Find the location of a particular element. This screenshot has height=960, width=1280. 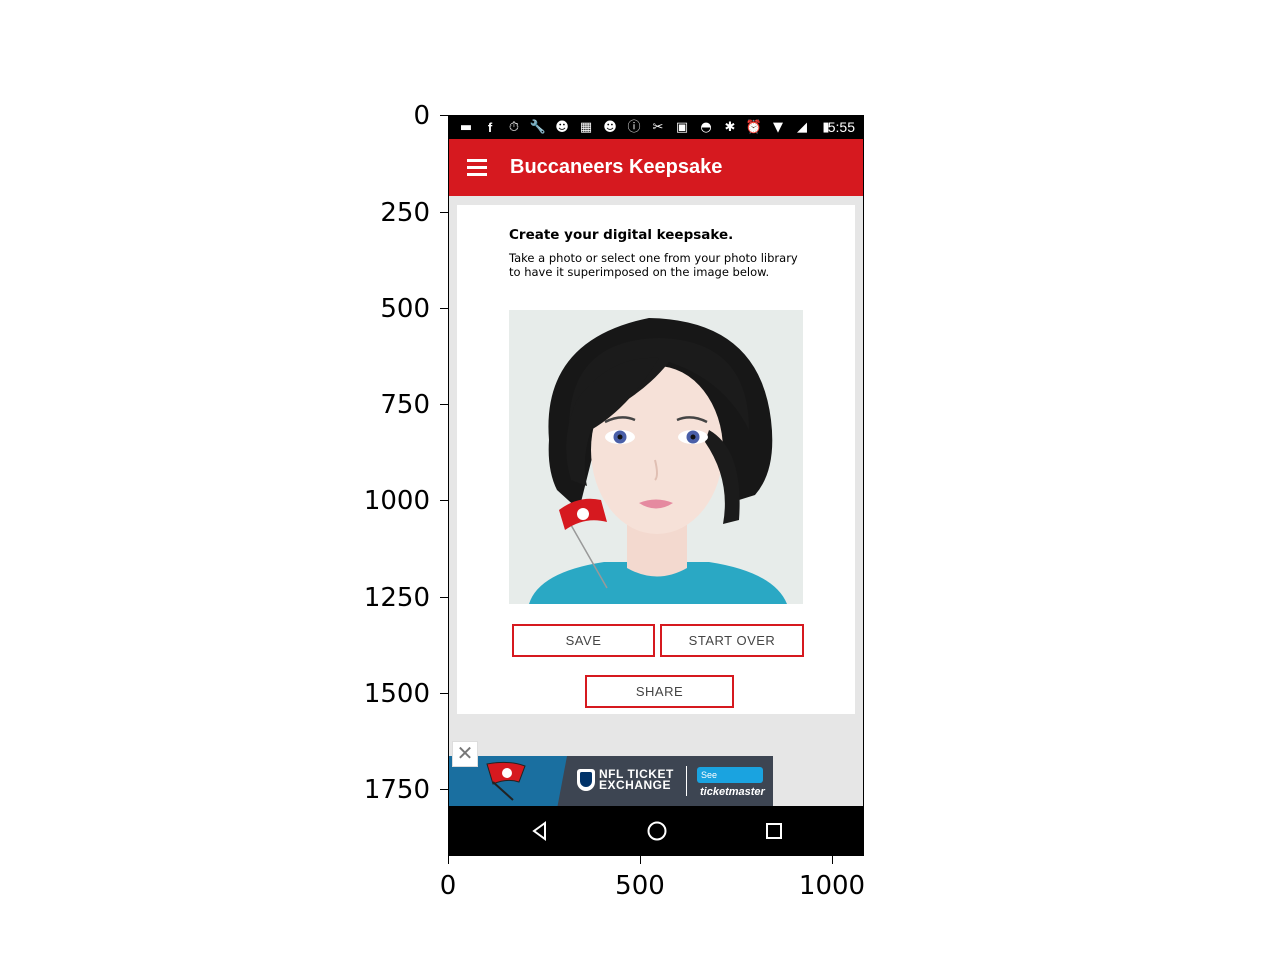

ad-brand: ticketmaster is located at coordinates (732, 792).